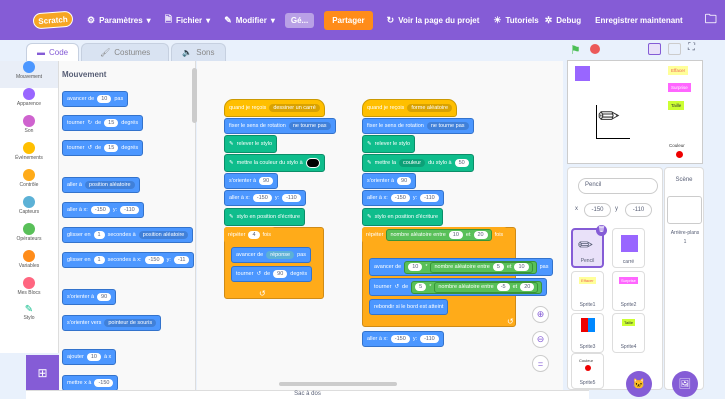  What do you see at coordinates (29, 155) in the screenshot?
I see `category-events: Événements` at bounding box center [29, 155].